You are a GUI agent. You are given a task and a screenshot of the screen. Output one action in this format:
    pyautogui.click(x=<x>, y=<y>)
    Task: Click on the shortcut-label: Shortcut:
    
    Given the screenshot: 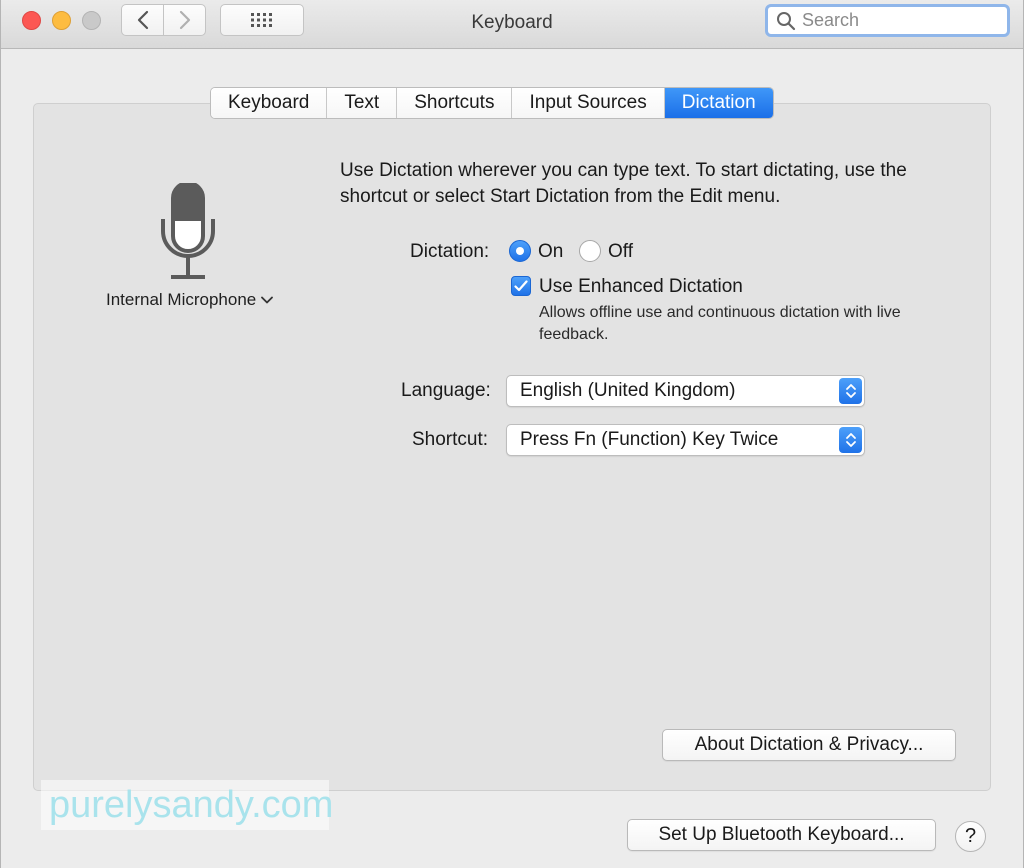 What is the action you would take?
    pyautogui.click(x=450, y=439)
    